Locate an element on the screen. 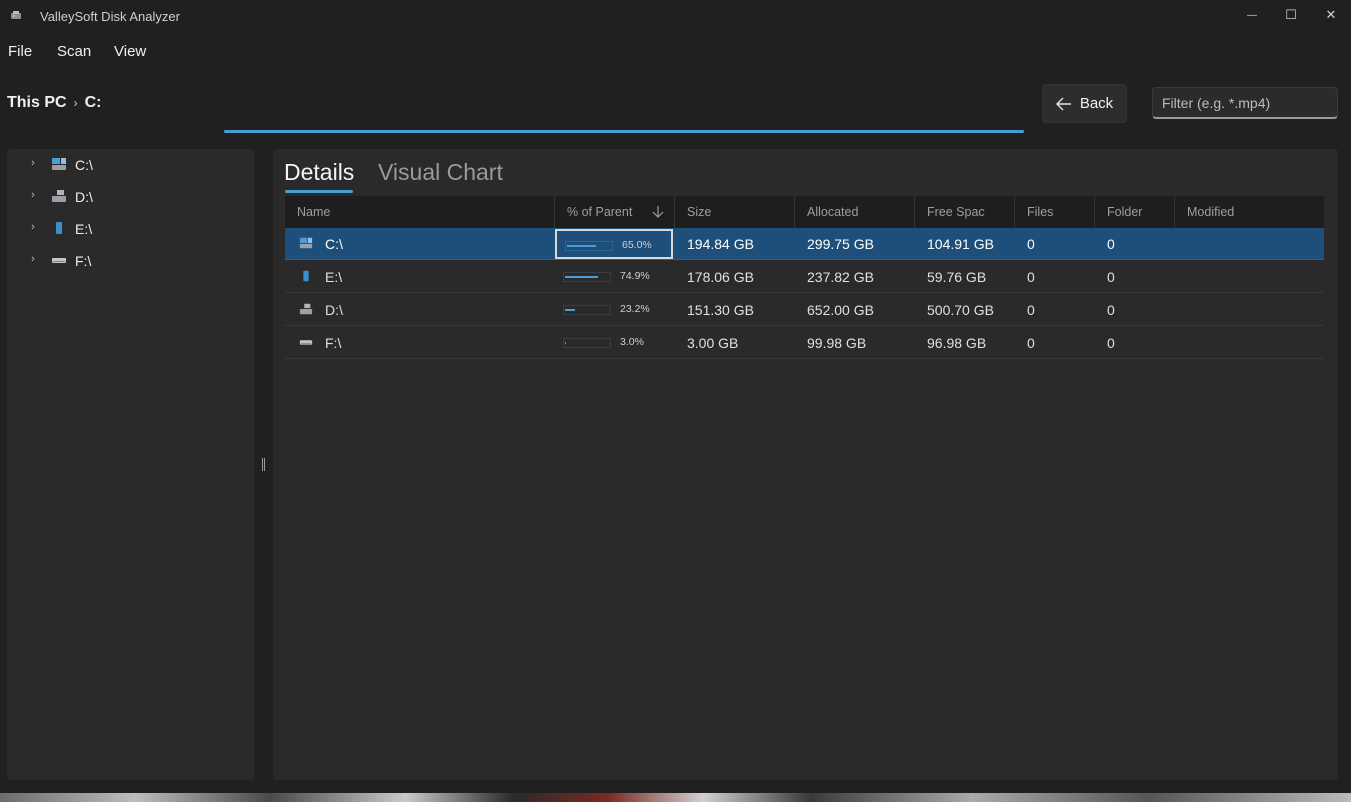  cell-size: 194.84 GB is located at coordinates (720, 244).